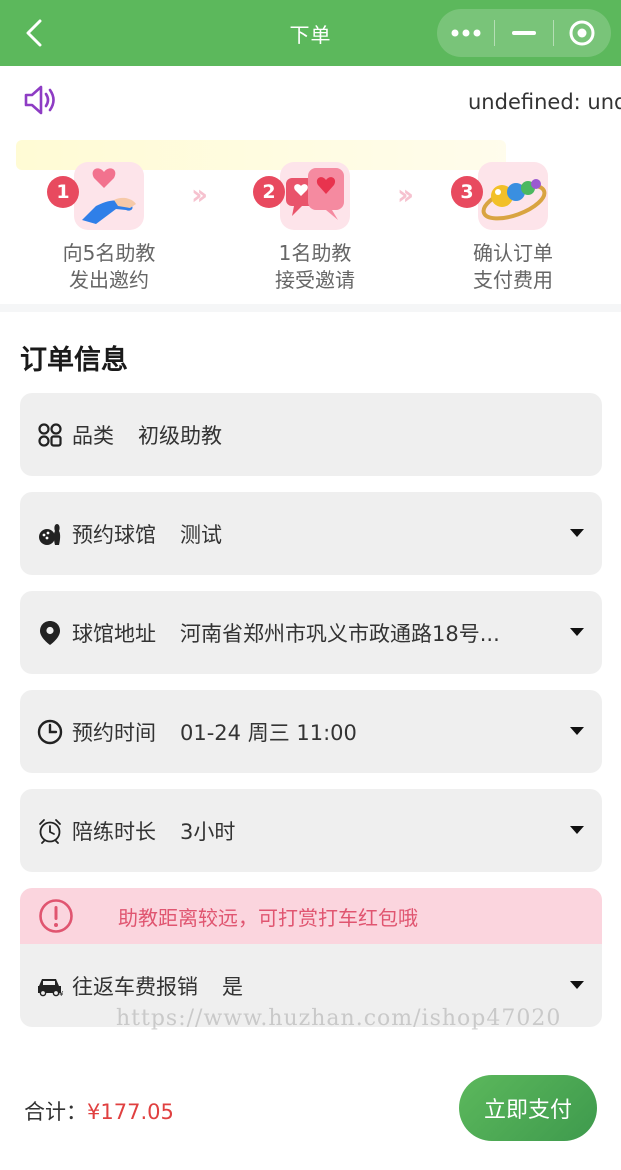 The width and height of the screenshot is (621, 1170). I want to click on more-dots-icon, so click(466, 33).